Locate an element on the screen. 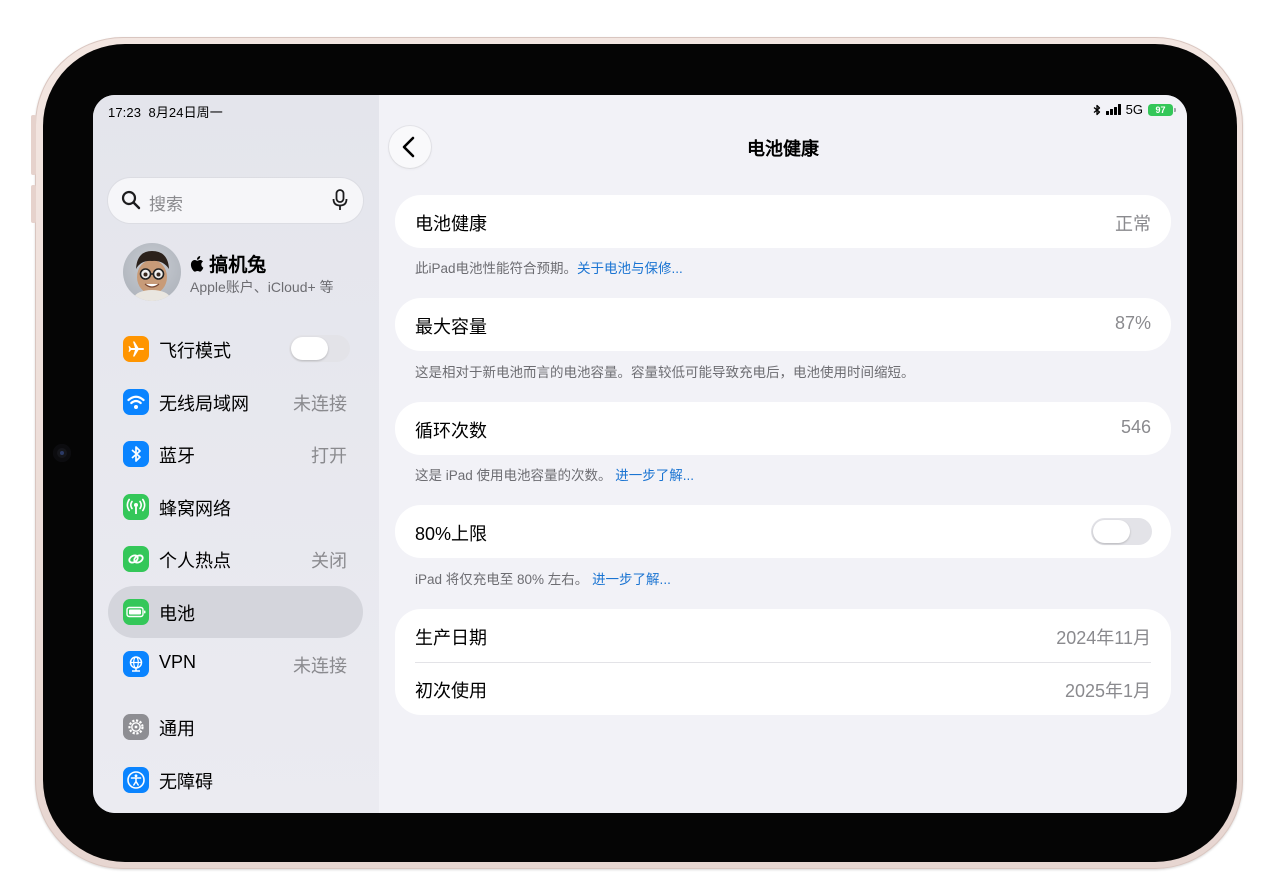 This screenshot has width=1280, height=888. volume-up-button is located at coordinates (33, 145).